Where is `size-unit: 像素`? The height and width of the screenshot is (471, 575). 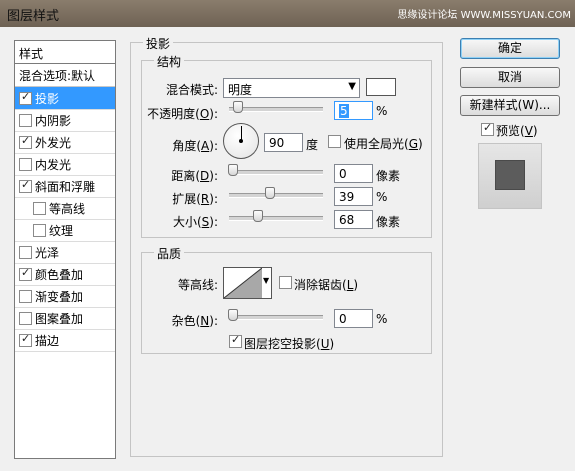 size-unit: 像素 is located at coordinates (388, 222).